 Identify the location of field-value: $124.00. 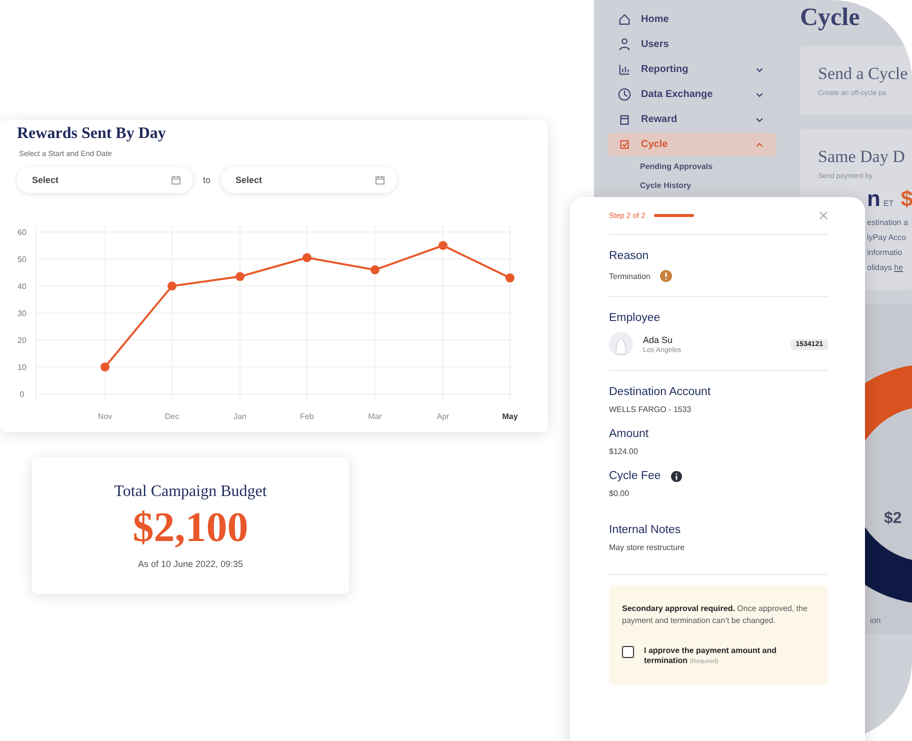
(624, 451).